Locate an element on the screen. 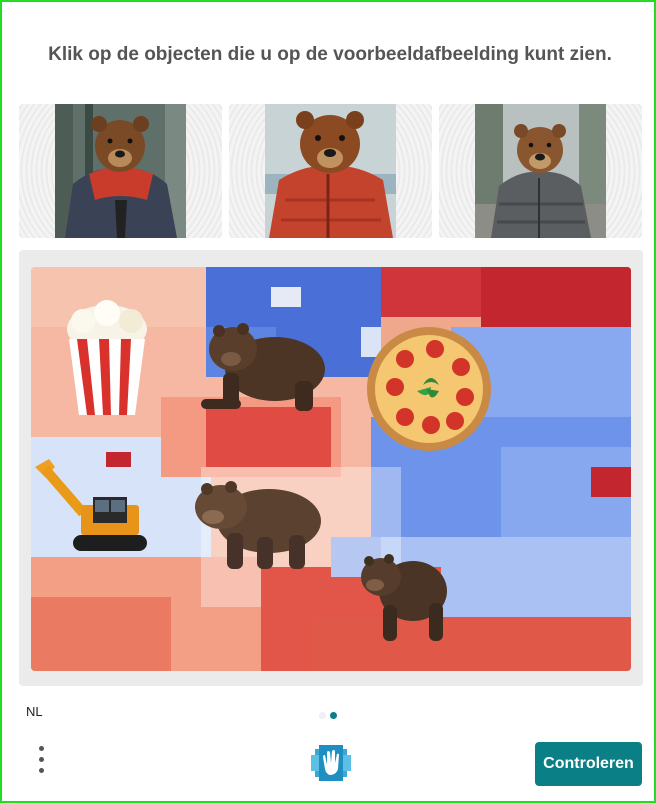 This screenshot has width=656, height=803. language-selector: NL is located at coordinates (34, 711).